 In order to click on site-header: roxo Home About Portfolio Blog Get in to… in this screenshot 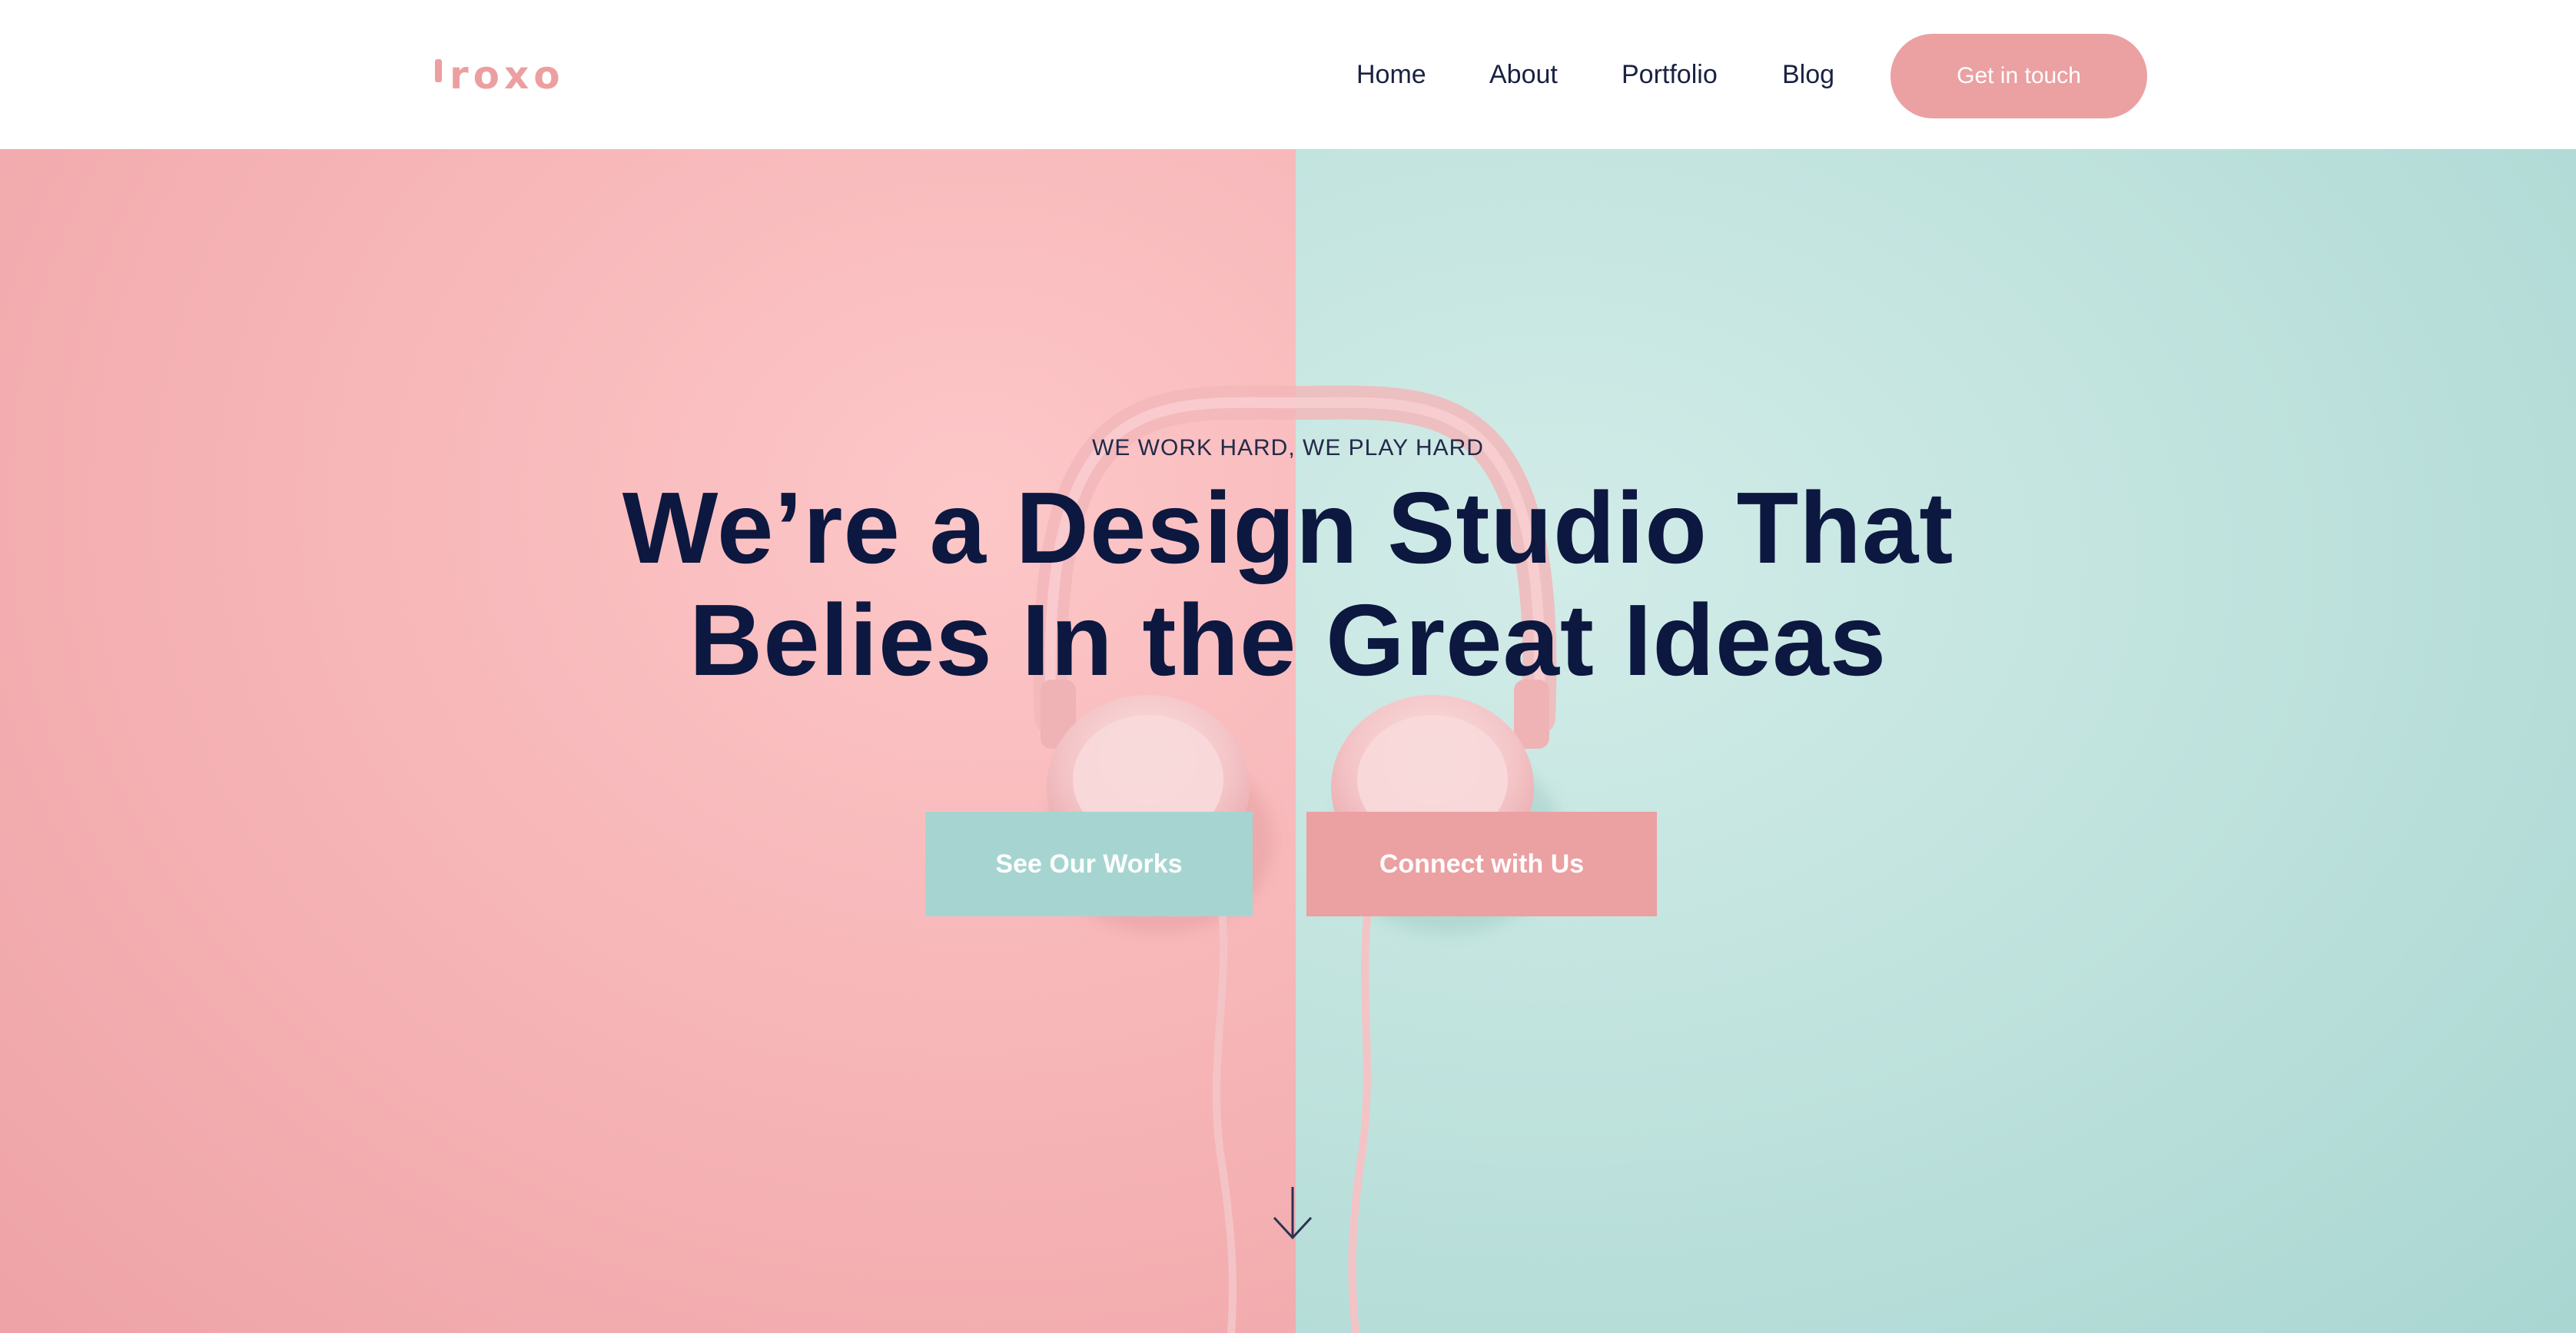, I will do `click(1288, 74)`.